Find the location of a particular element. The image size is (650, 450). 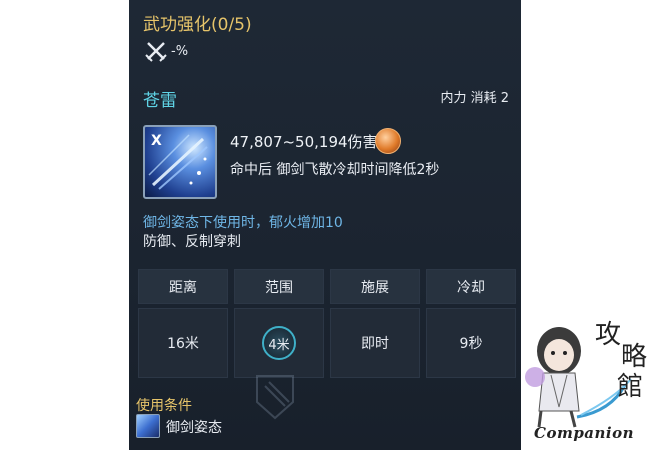

skill-effect: 命中后 御剑飞散冷却时间降低2秒 is located at coordinates (335, 170).